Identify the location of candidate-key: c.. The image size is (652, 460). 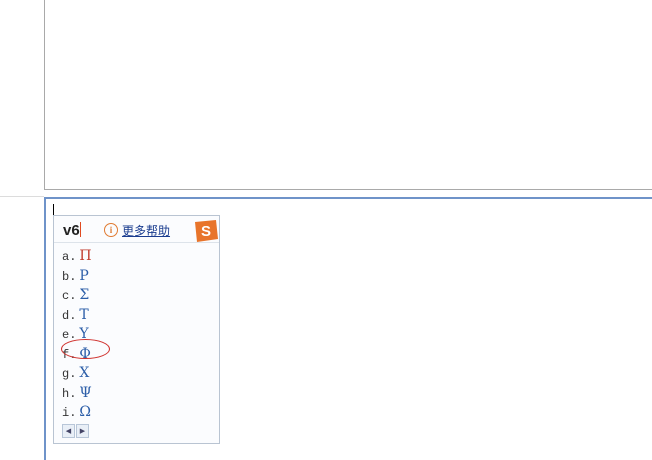
(69, 296).